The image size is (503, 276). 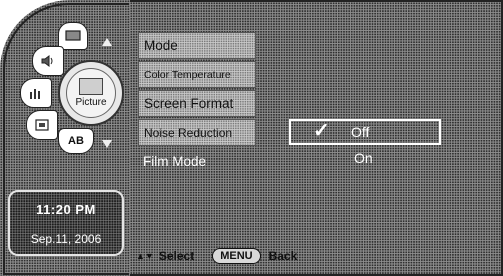 I want to click on audio-category-button, so click(x=48, y=61).